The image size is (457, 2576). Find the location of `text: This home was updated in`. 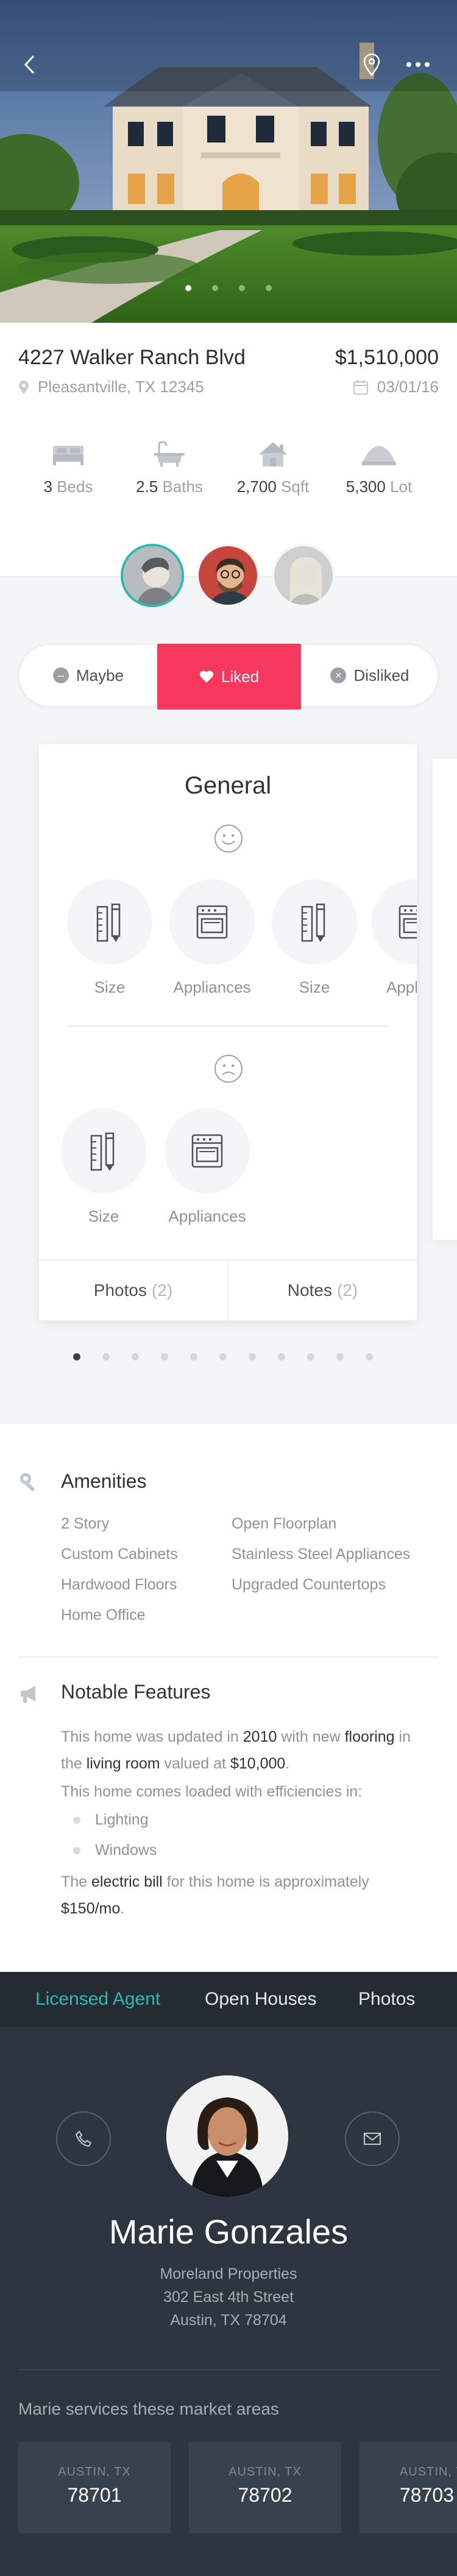

text: This home was updated in is located at coordinates (152, 1736).